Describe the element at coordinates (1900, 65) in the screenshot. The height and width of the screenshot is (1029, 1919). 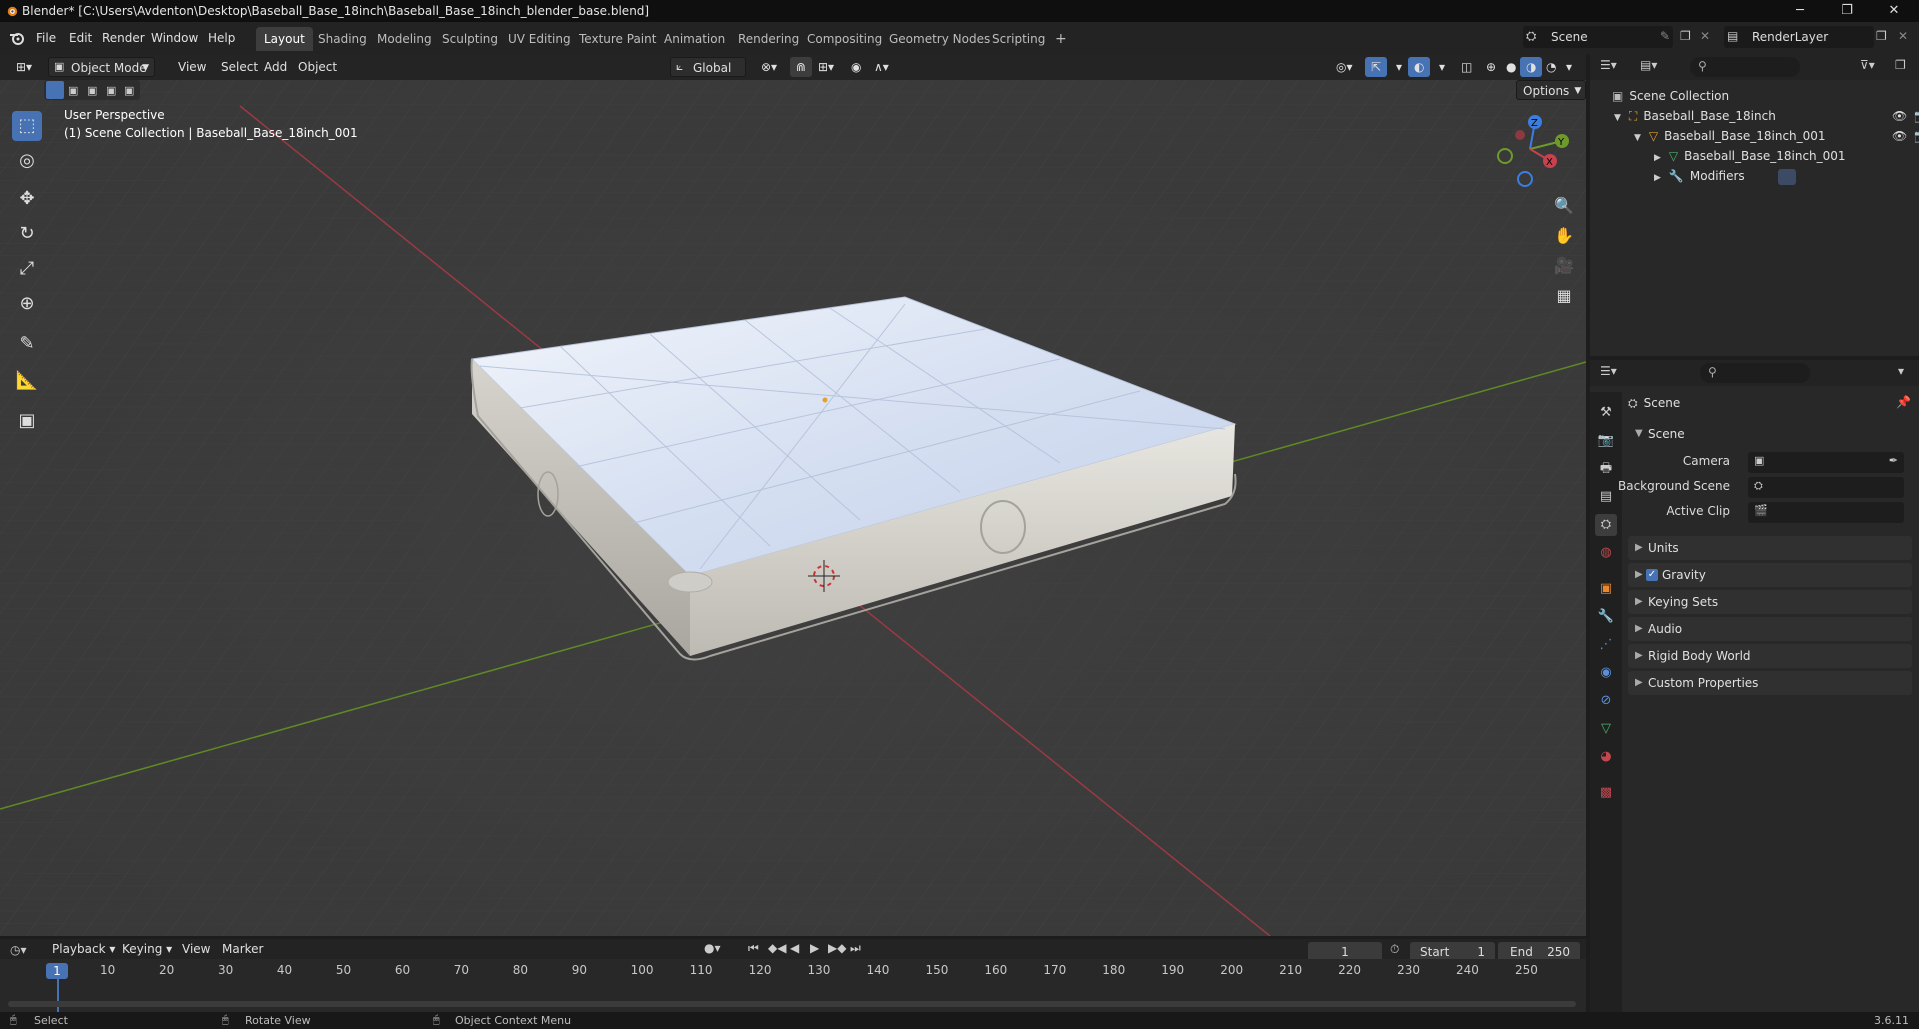
I see `new-collection-icon: ❐` at that location.